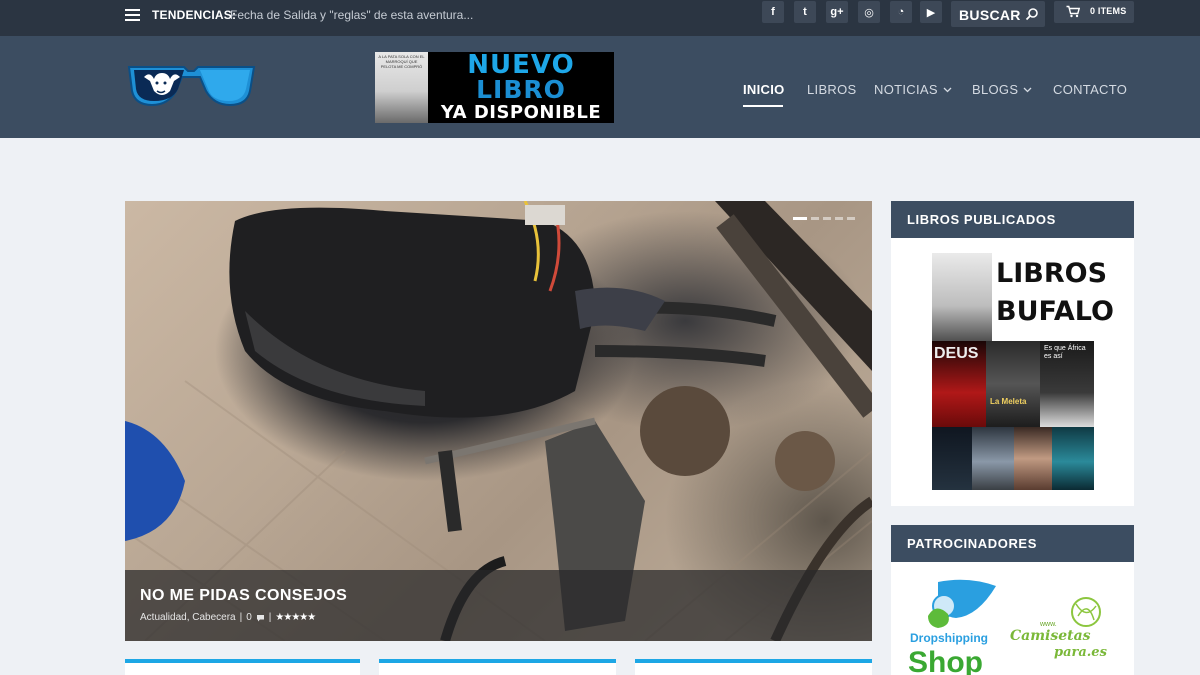 Image resolution: width=1200 pixels, height=675 pixels. What do you see at coordinates (243, 596) in the screenshot?
I see `slide-title-link: NO ME PIDAS CONSEJOS` at bounding box center [243, 596].